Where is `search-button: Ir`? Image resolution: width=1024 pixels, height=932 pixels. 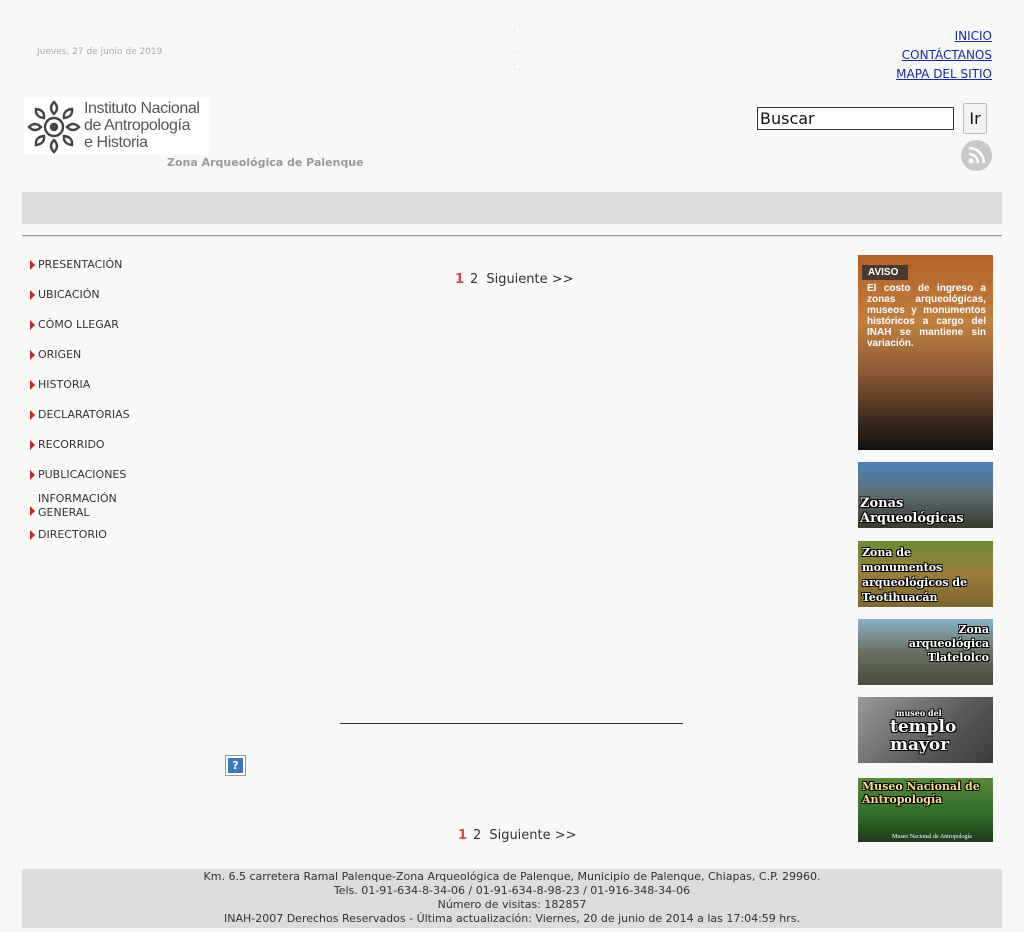 search-button: Ir is located at coordinates (975, 118).